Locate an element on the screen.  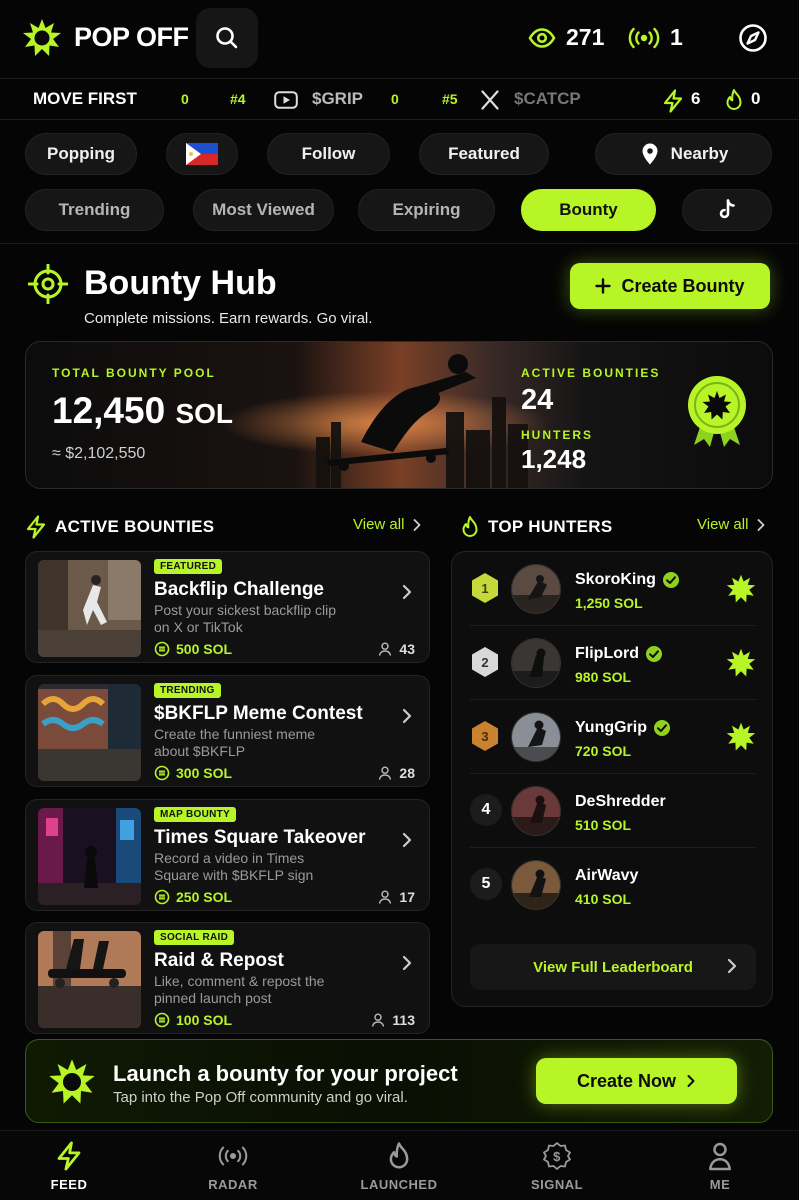
bounty-title: Backflip Challenge is located at coordinates (239, 589).